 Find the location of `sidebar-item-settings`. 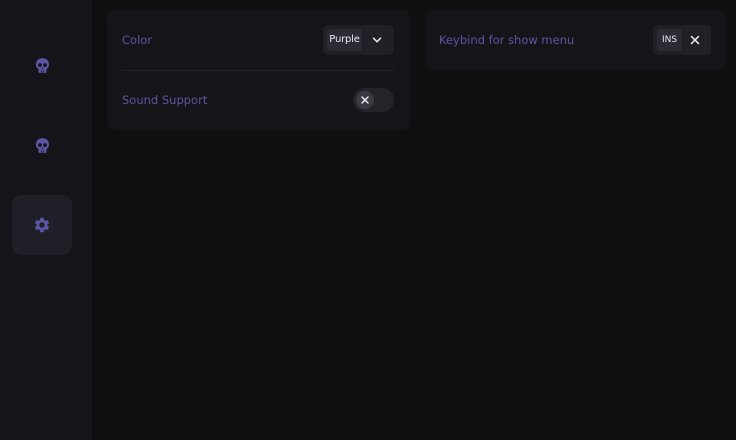

sidebar-item-settings is located at coordinates (42, 225).